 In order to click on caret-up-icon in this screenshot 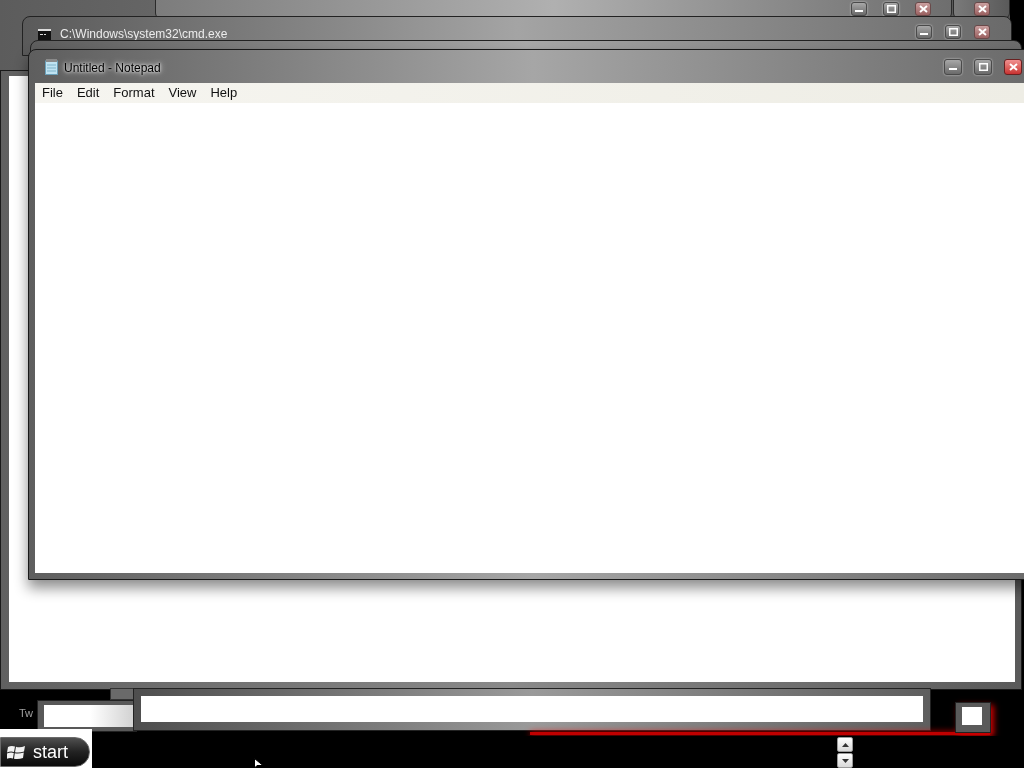, I will do `click(845, 744)`.